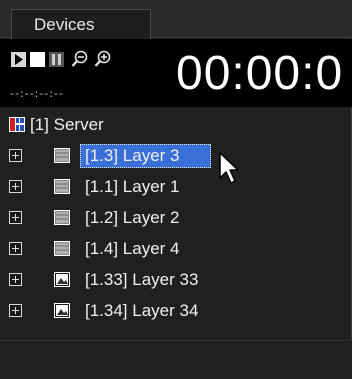  I want to click on play-icon, so click(18, 59).